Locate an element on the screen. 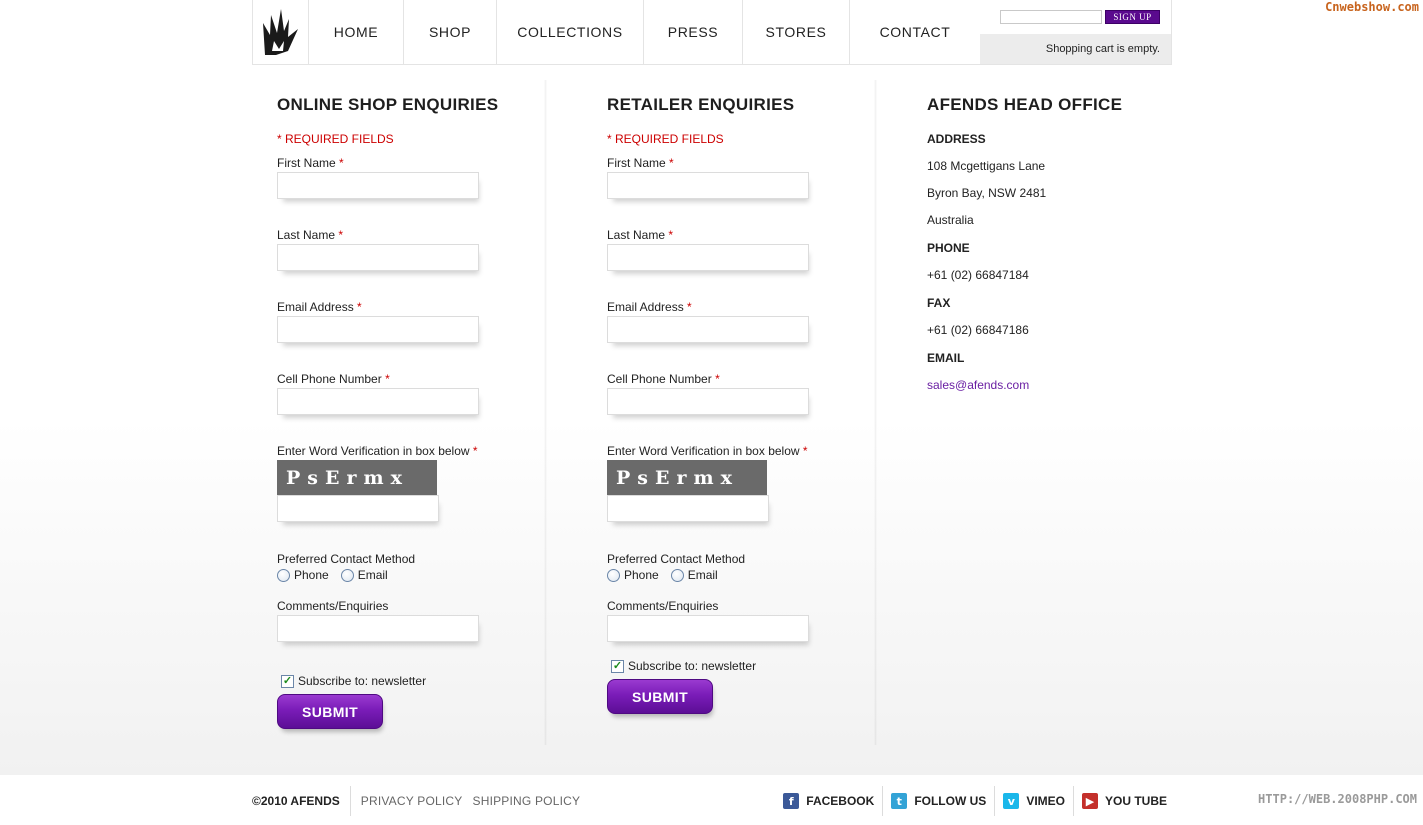  twitter-icon: t is located at coordinates (899, 801).